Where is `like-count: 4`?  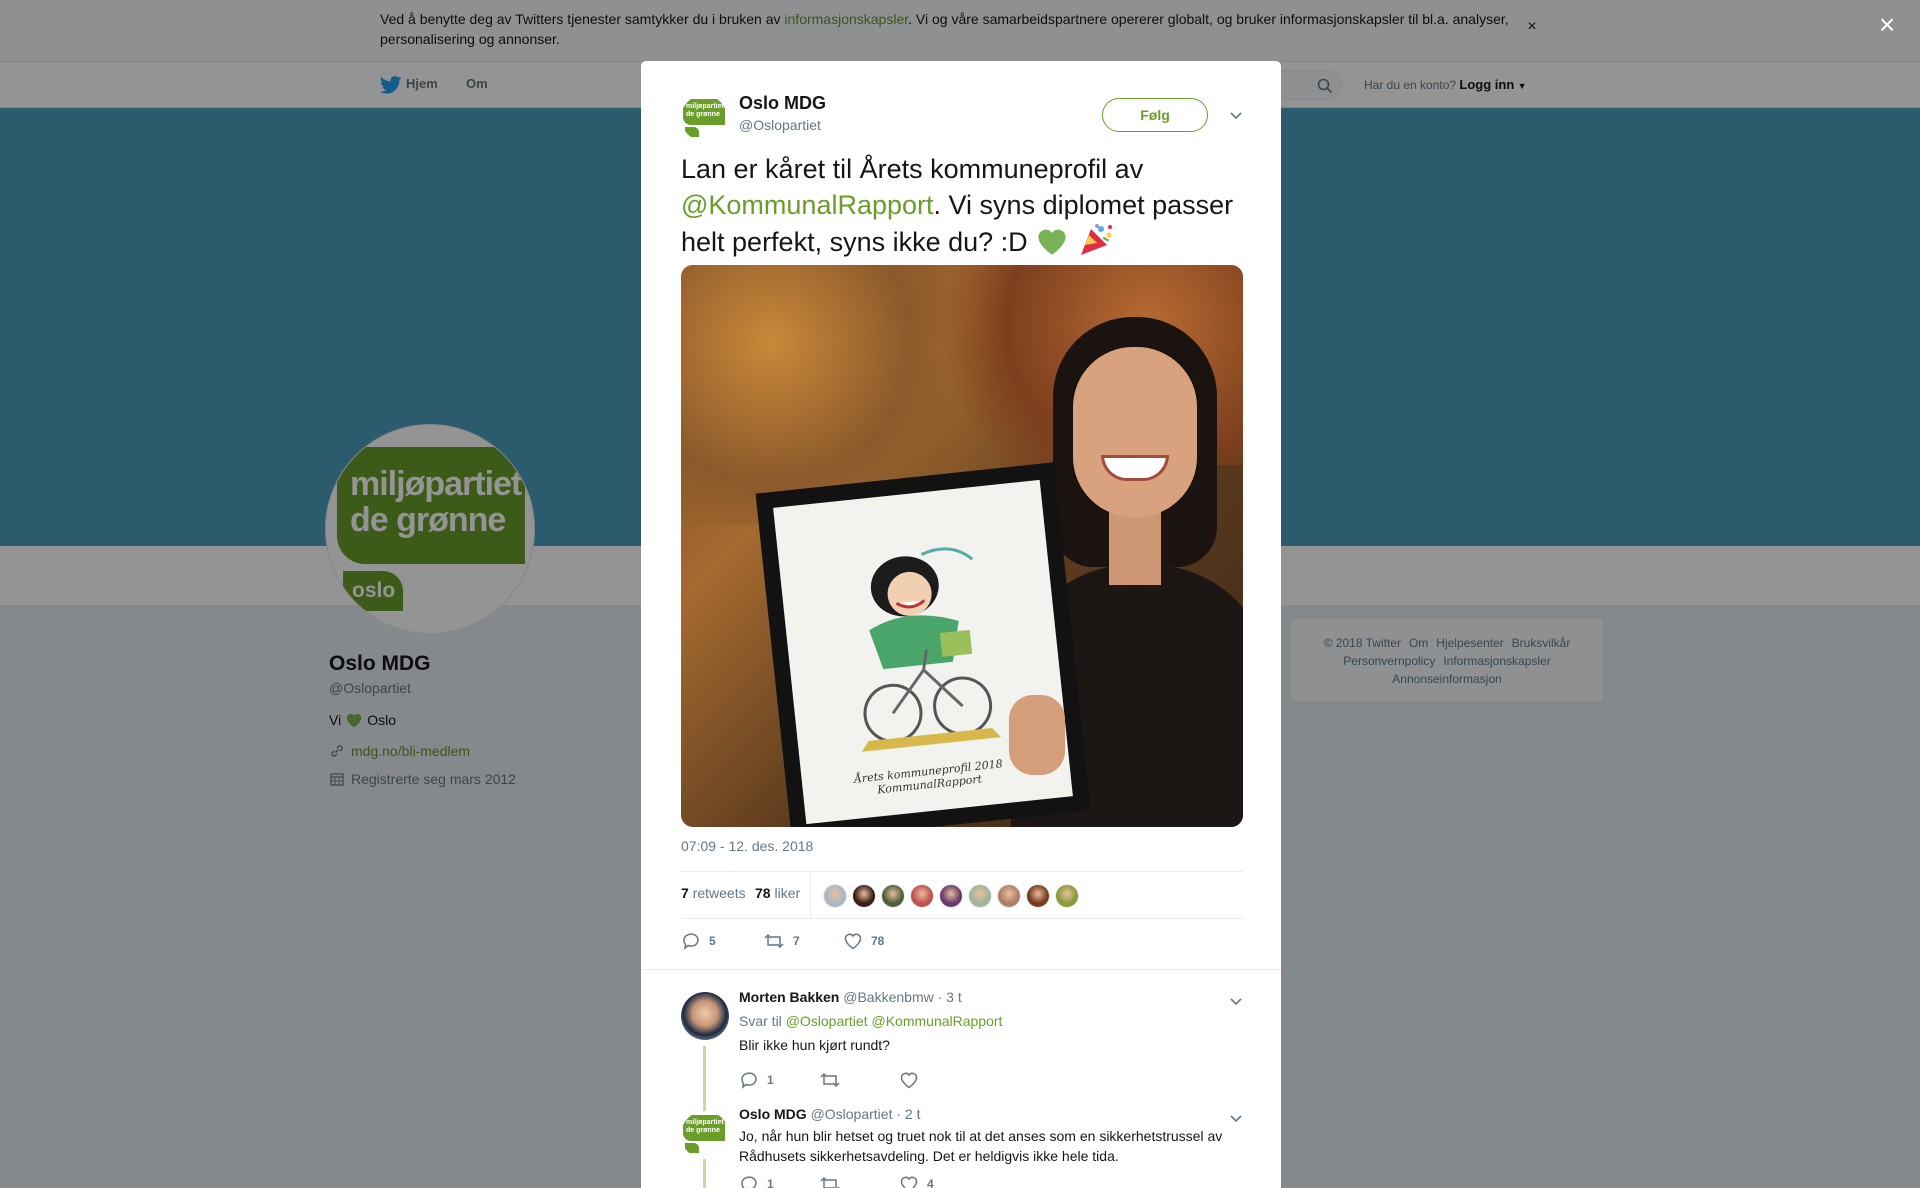 like-count: 4 is located at coordinates (930, 1182).